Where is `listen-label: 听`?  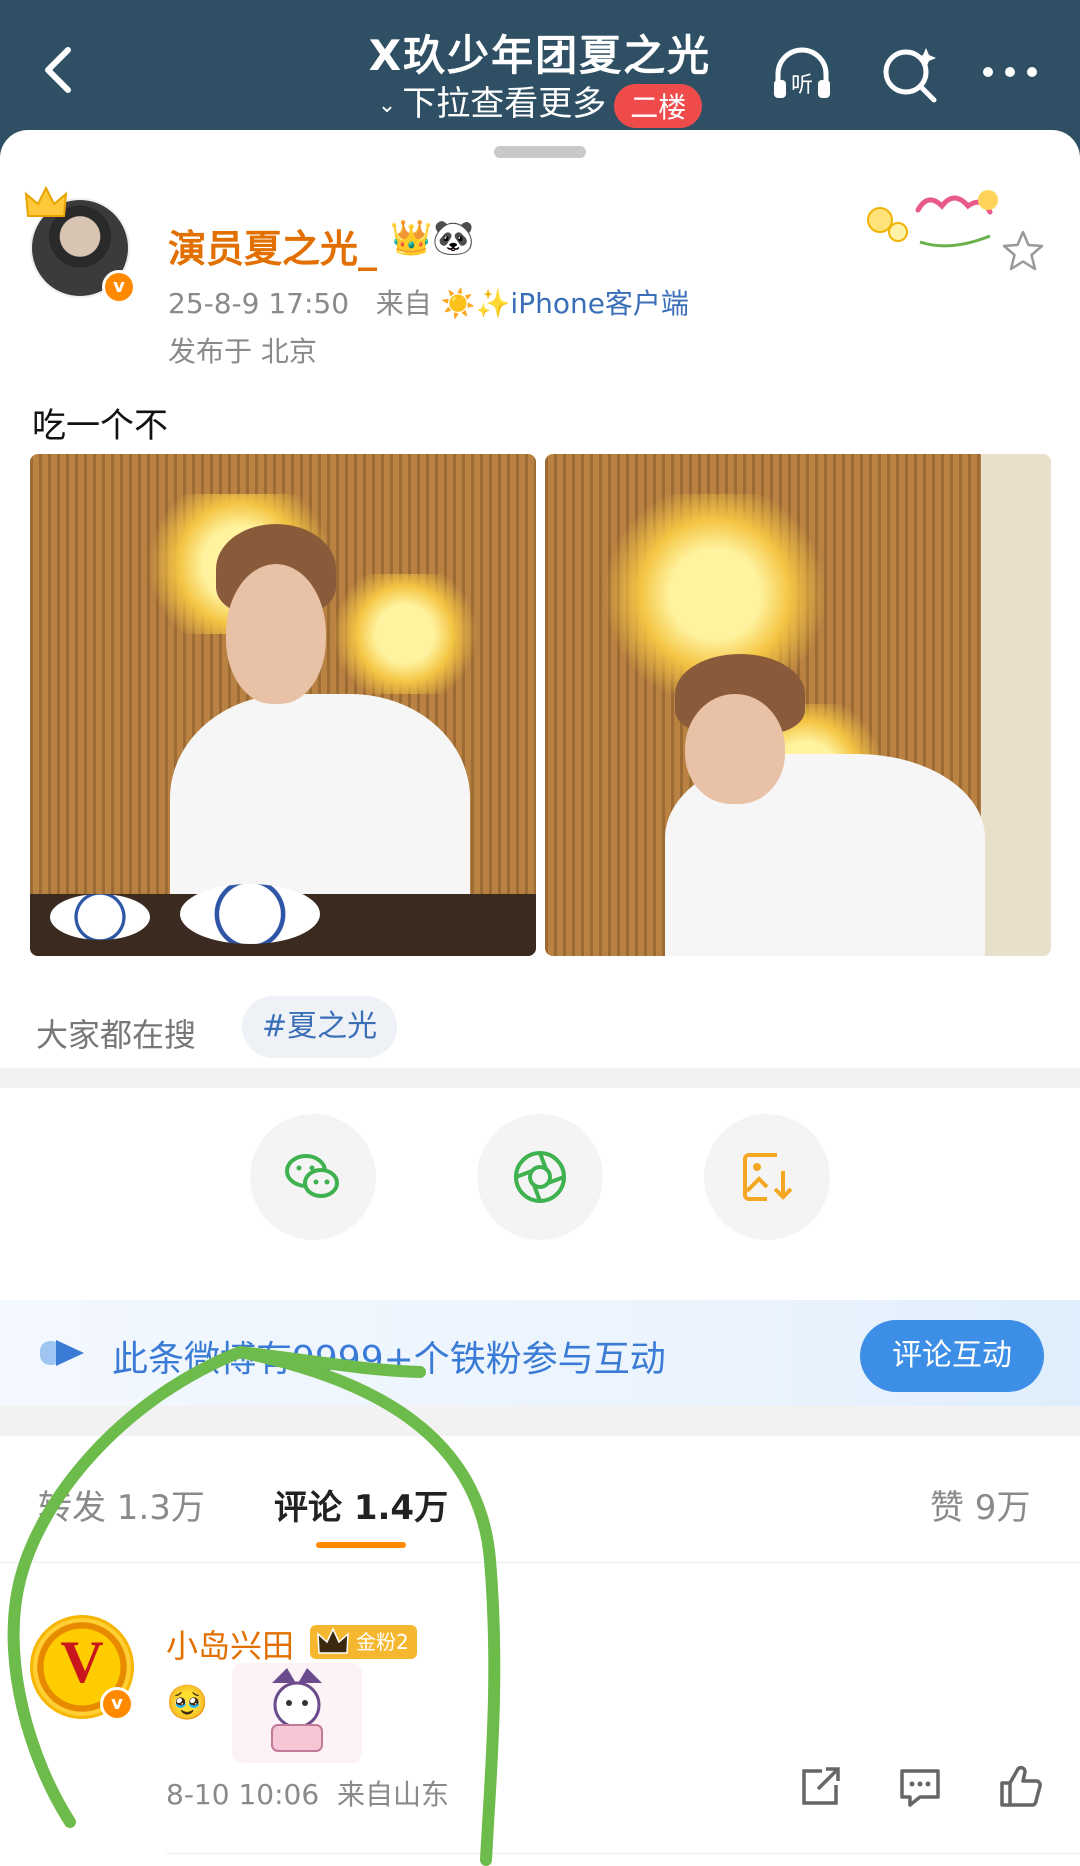
listen-label: 听 is located at coordinates (802, 85).